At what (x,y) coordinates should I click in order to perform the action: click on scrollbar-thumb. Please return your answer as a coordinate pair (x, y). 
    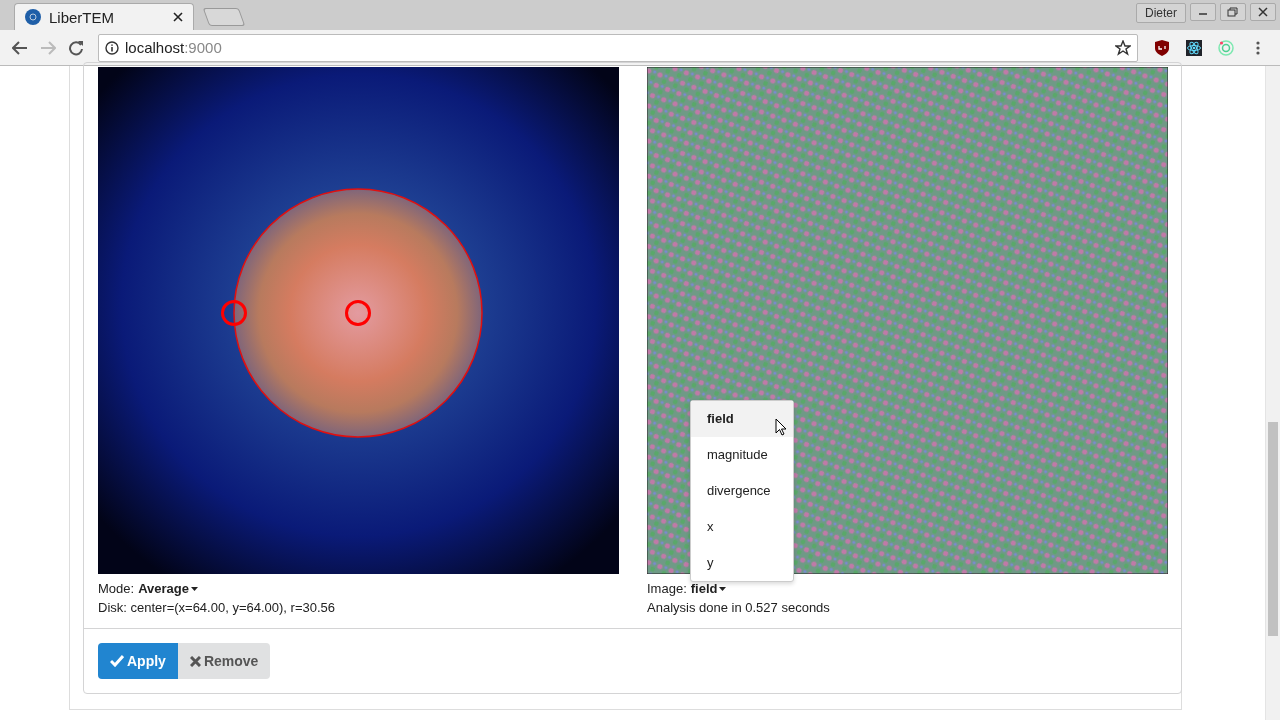
    Looking at the image, I should click on (1273, 529).